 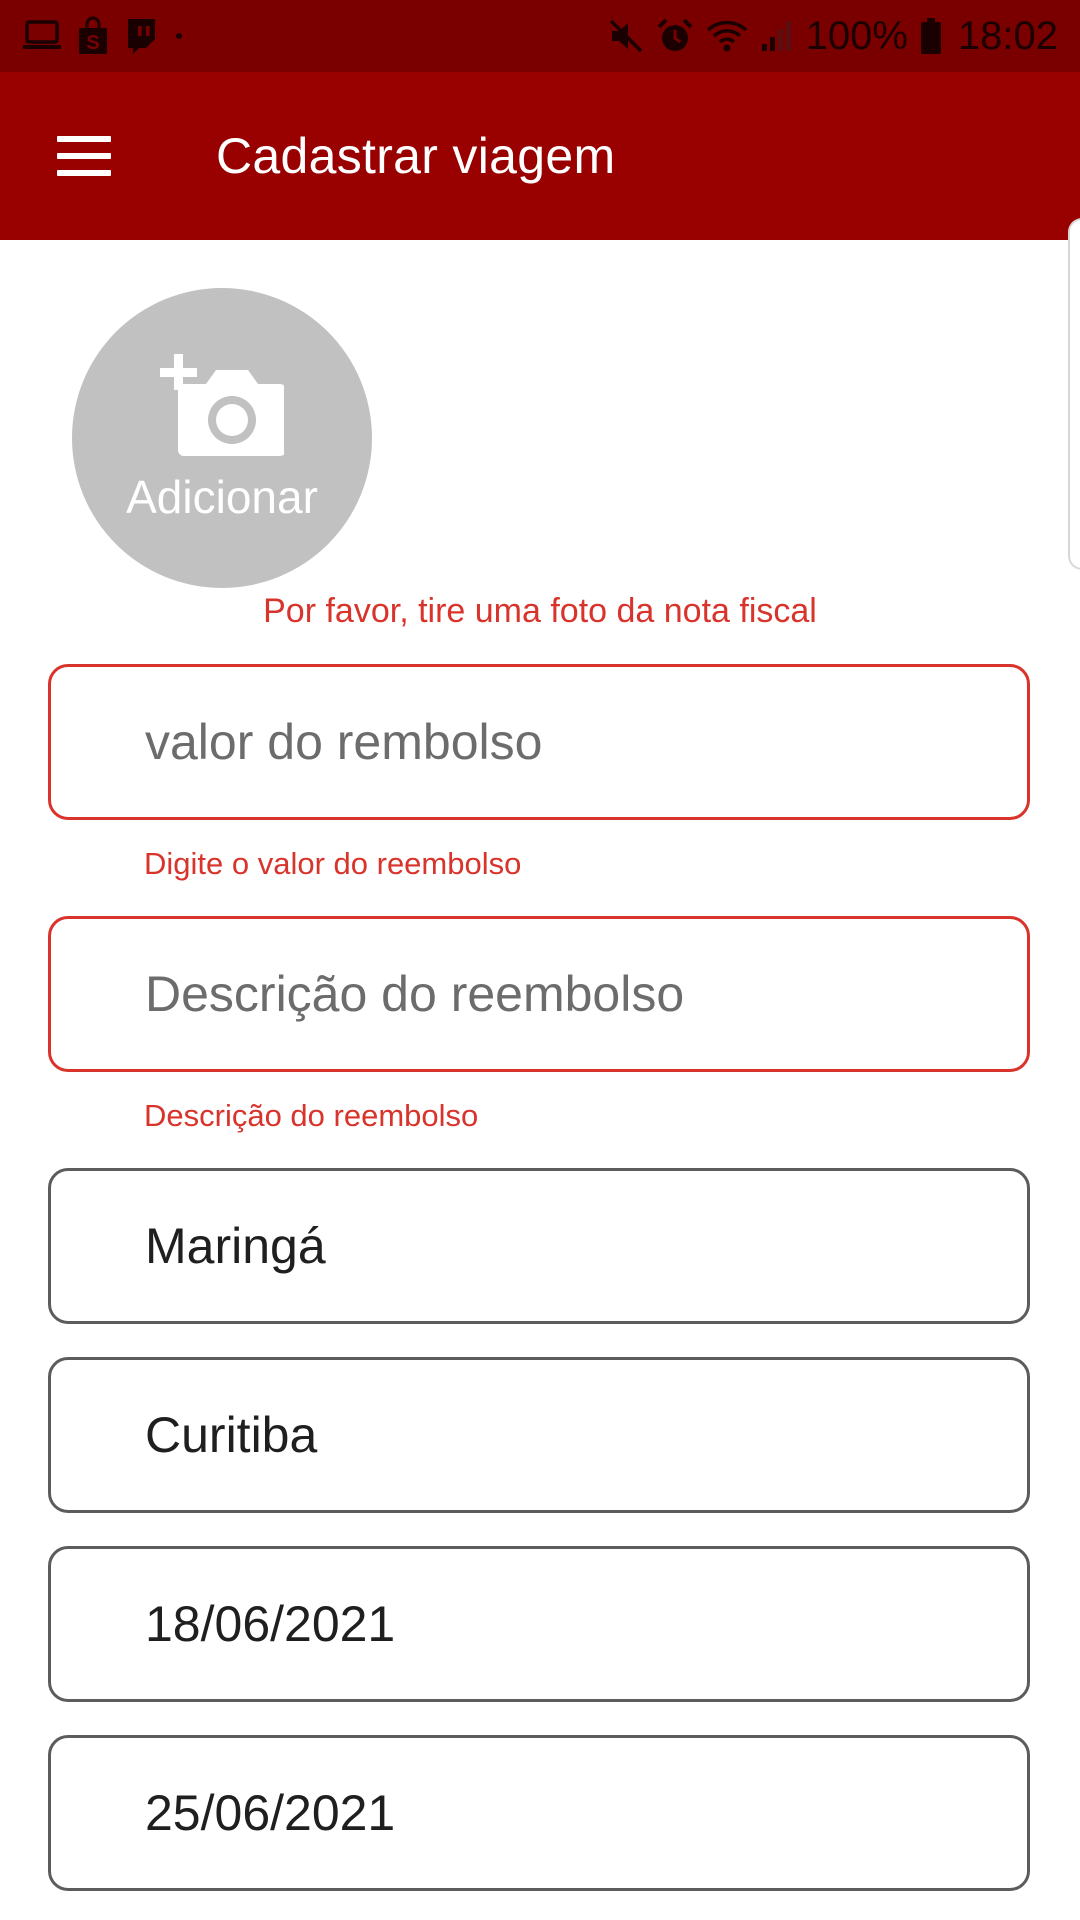 I want to click on hamburger-menu-icon, so click(x=84, y=156).